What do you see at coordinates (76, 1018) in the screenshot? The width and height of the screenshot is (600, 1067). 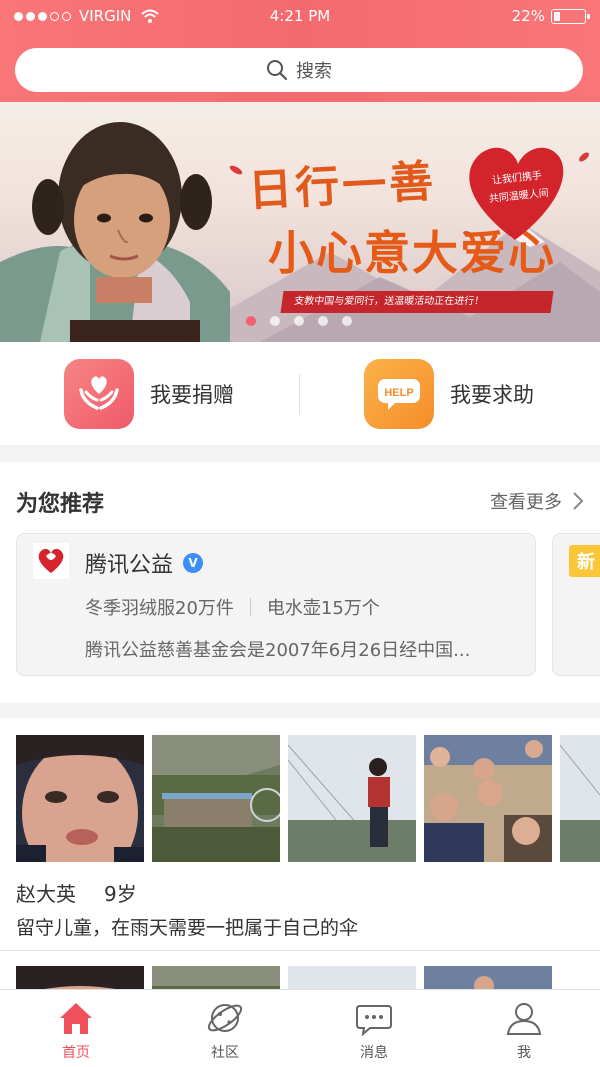 I see `home-icon` at bounding box center [76, 1018].